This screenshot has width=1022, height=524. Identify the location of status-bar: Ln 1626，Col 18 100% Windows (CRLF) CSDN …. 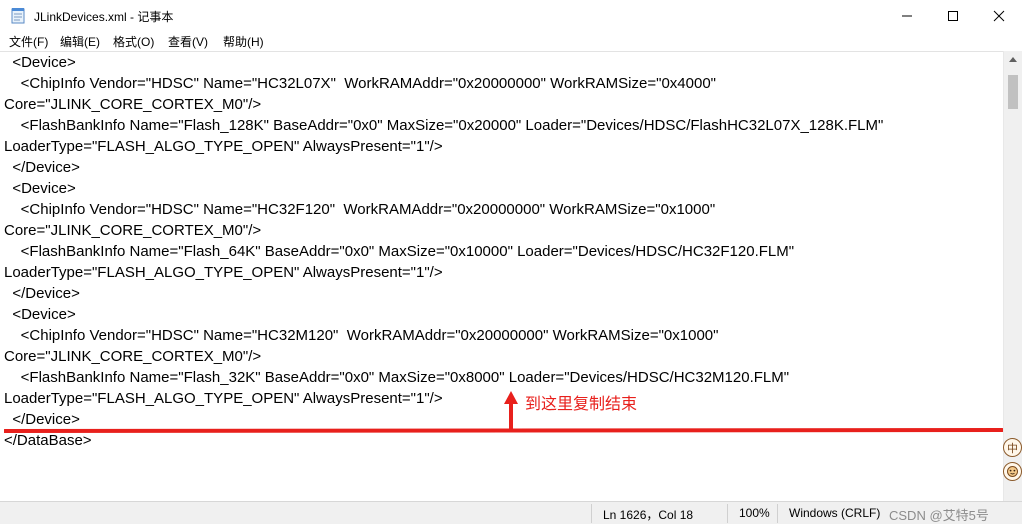
(511, 512).